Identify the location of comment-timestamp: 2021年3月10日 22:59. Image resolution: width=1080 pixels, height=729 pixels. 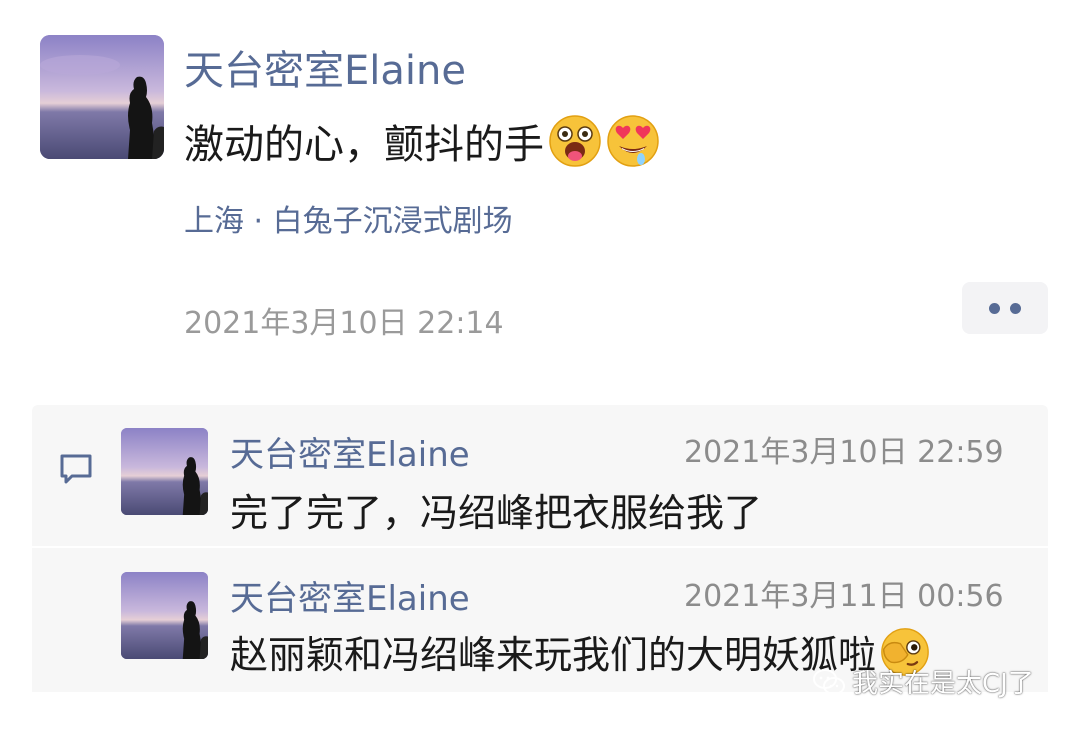
(844, 452).